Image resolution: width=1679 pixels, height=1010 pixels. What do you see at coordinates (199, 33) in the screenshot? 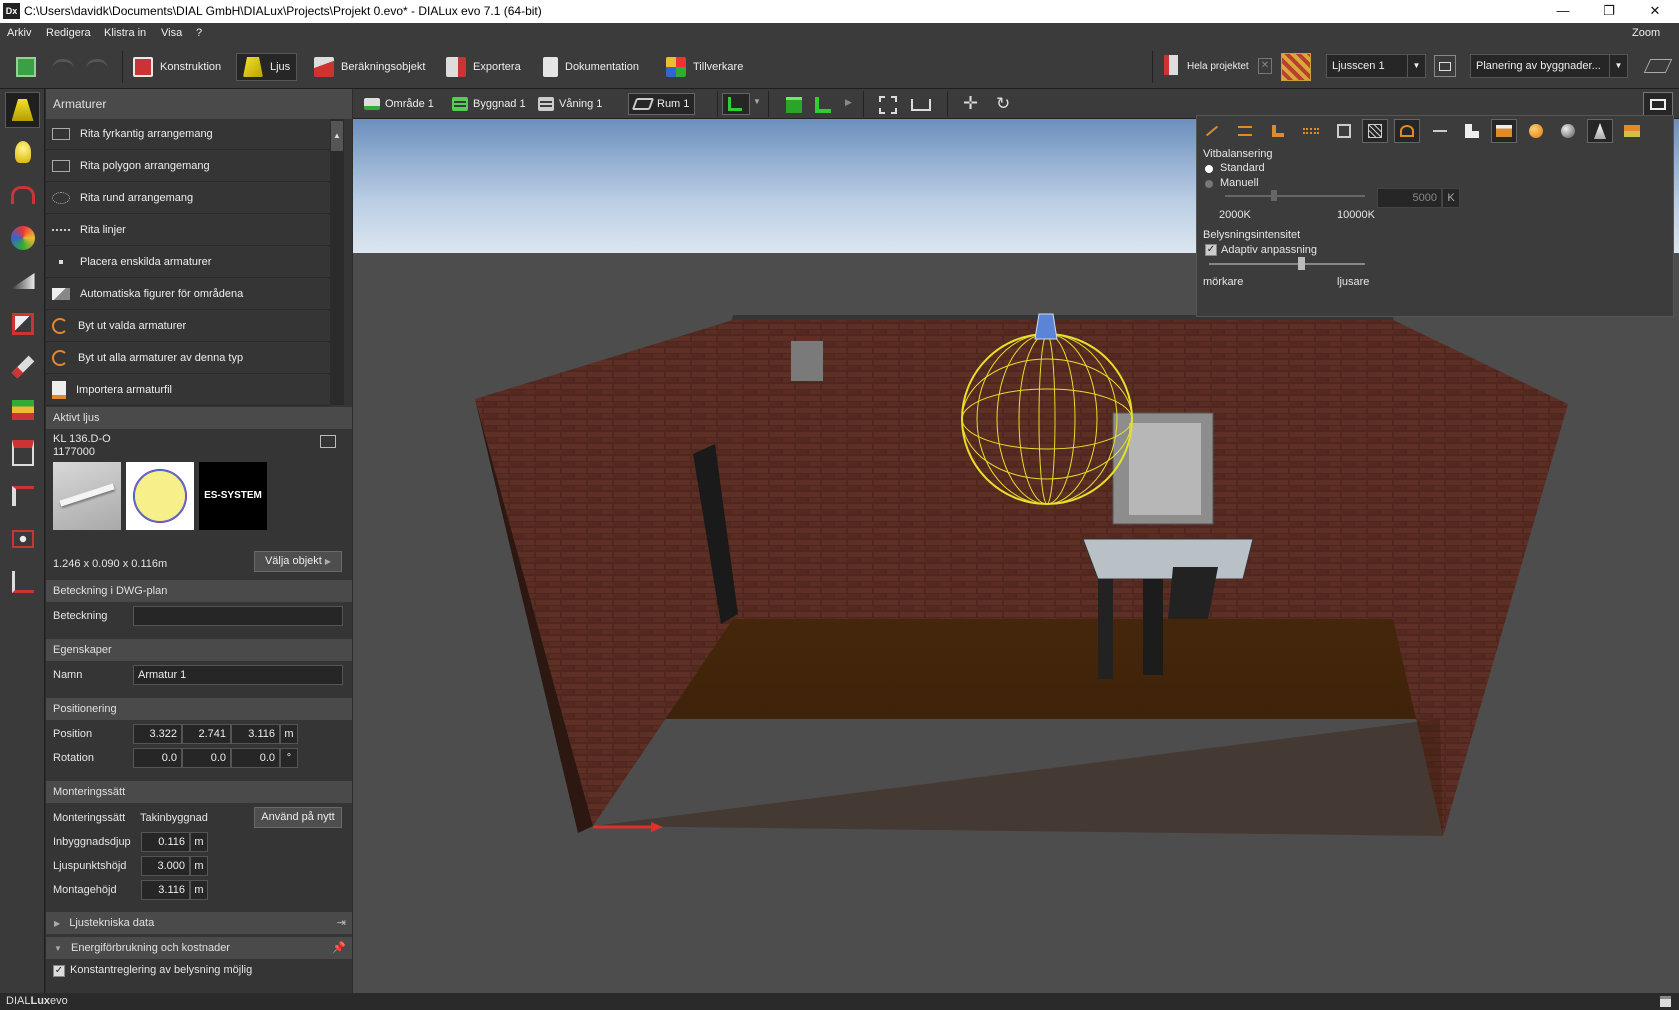
I see `menu-help: ?` at bounding box center [199, 33].